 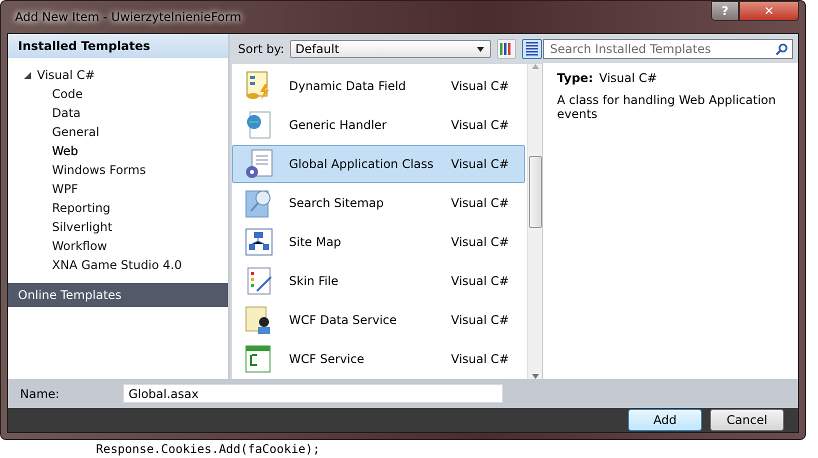 What do you see at coordinates (65, 189) in the screenshot?
I see `tree-item: WPF` at bounding box center [65, 189].